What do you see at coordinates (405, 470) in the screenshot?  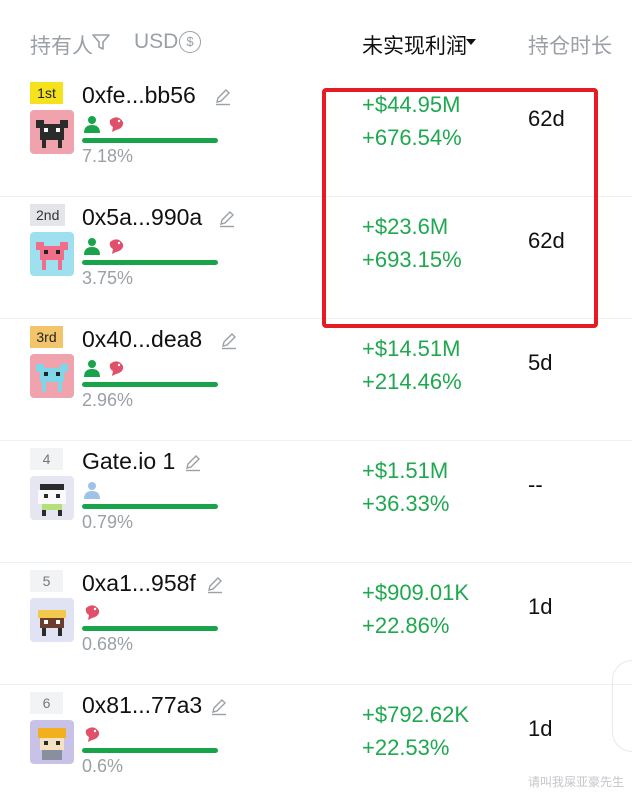 I see `pnl-amount: +$1.51M` at bounding box center [405, 470].